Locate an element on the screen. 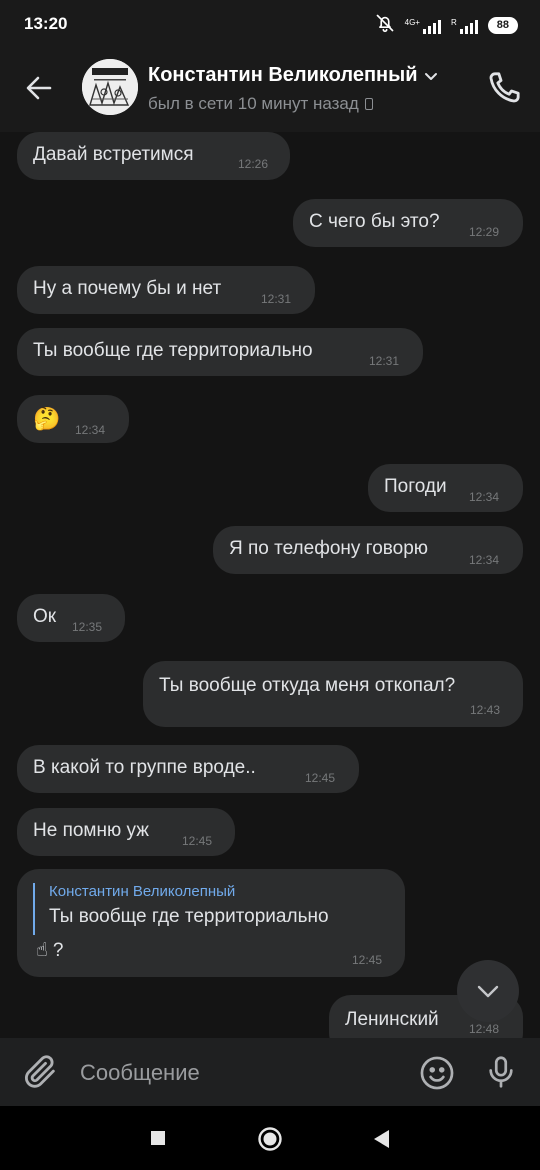 Image resolution: width=540 pixels, height=1170 pixels. network-type-label: 4G+ is located at coordinates (412, 22).